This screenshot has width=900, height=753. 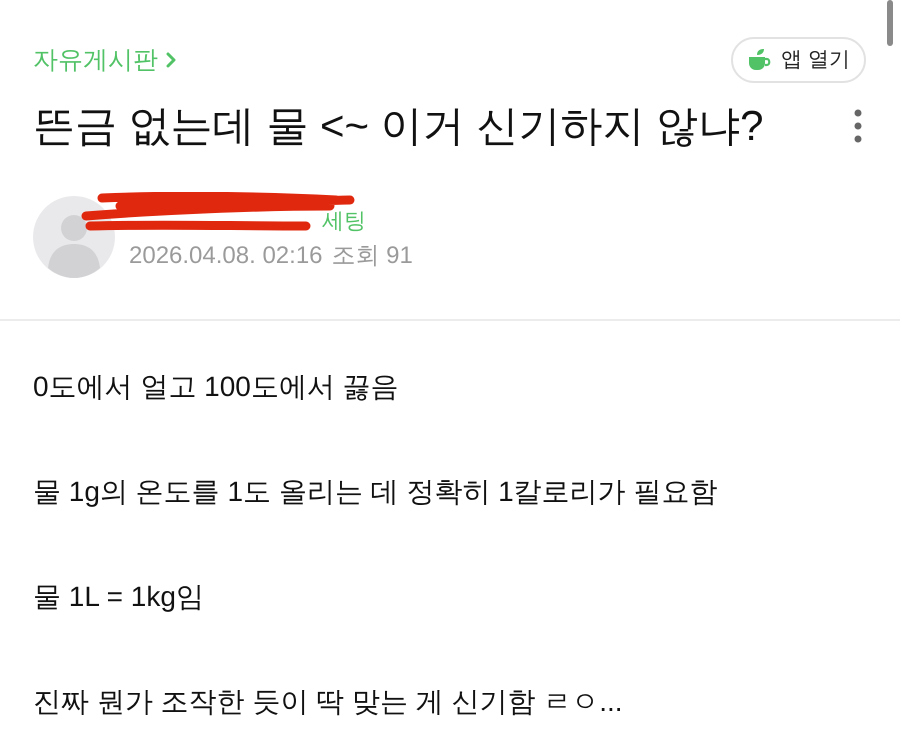 I want to click on cup-icon, so click(x=760, y=60).